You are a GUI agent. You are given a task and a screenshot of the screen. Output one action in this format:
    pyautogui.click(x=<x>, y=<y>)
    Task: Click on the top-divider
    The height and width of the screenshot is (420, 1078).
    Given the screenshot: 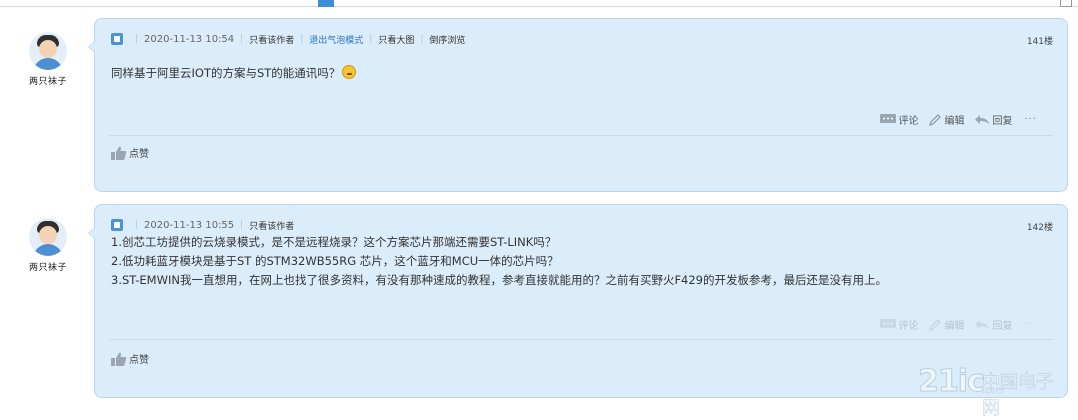 What is the action you would take?
    pyautogui.click(x=539, y=6)
    